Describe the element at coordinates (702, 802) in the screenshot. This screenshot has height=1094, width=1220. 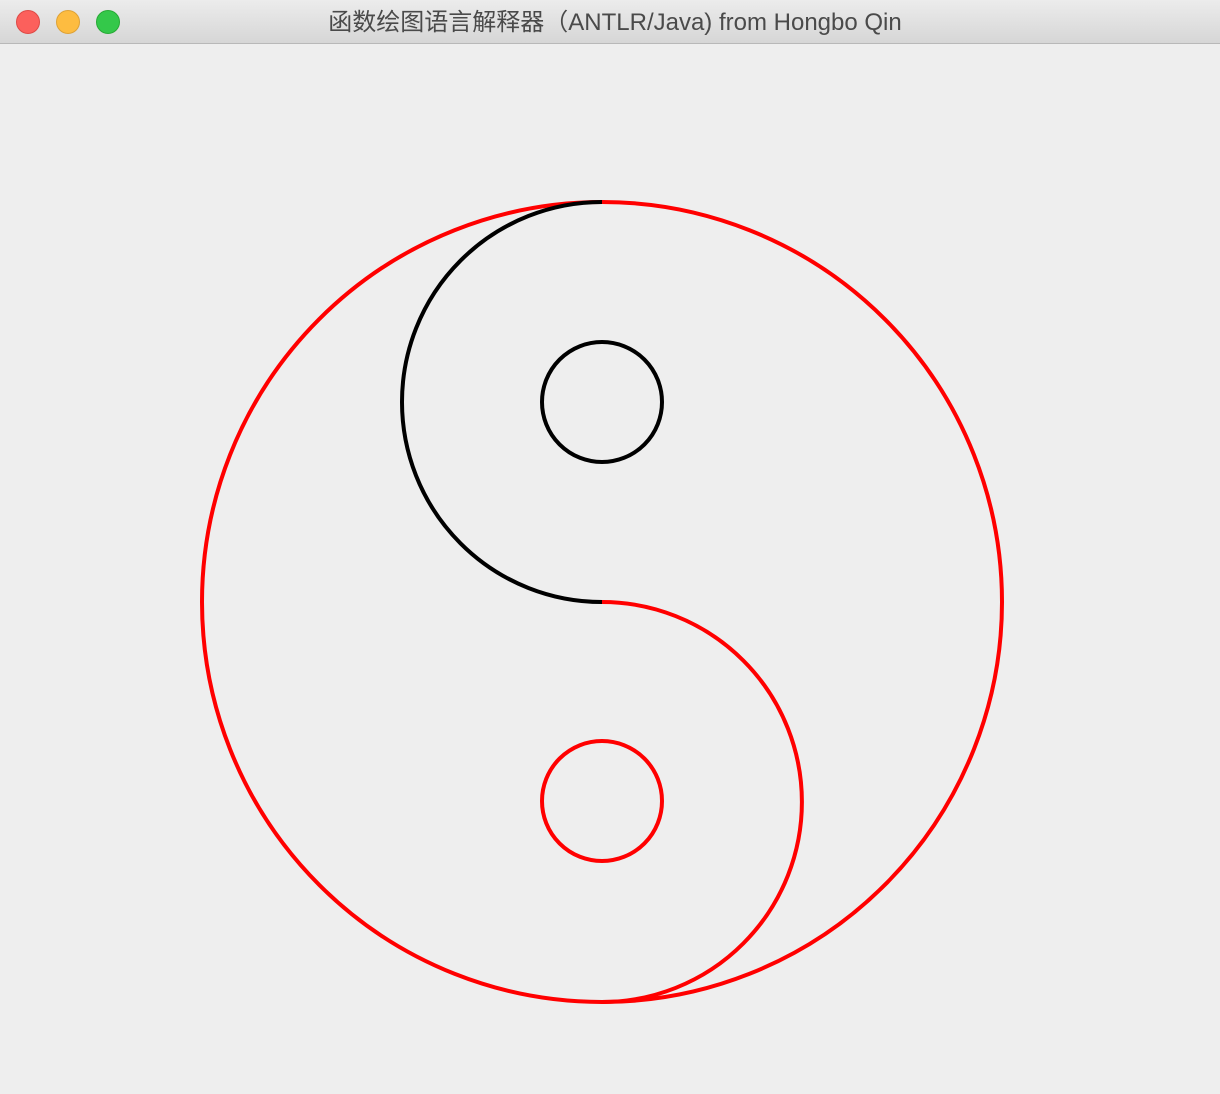
I see `red-s-curve` at that location.